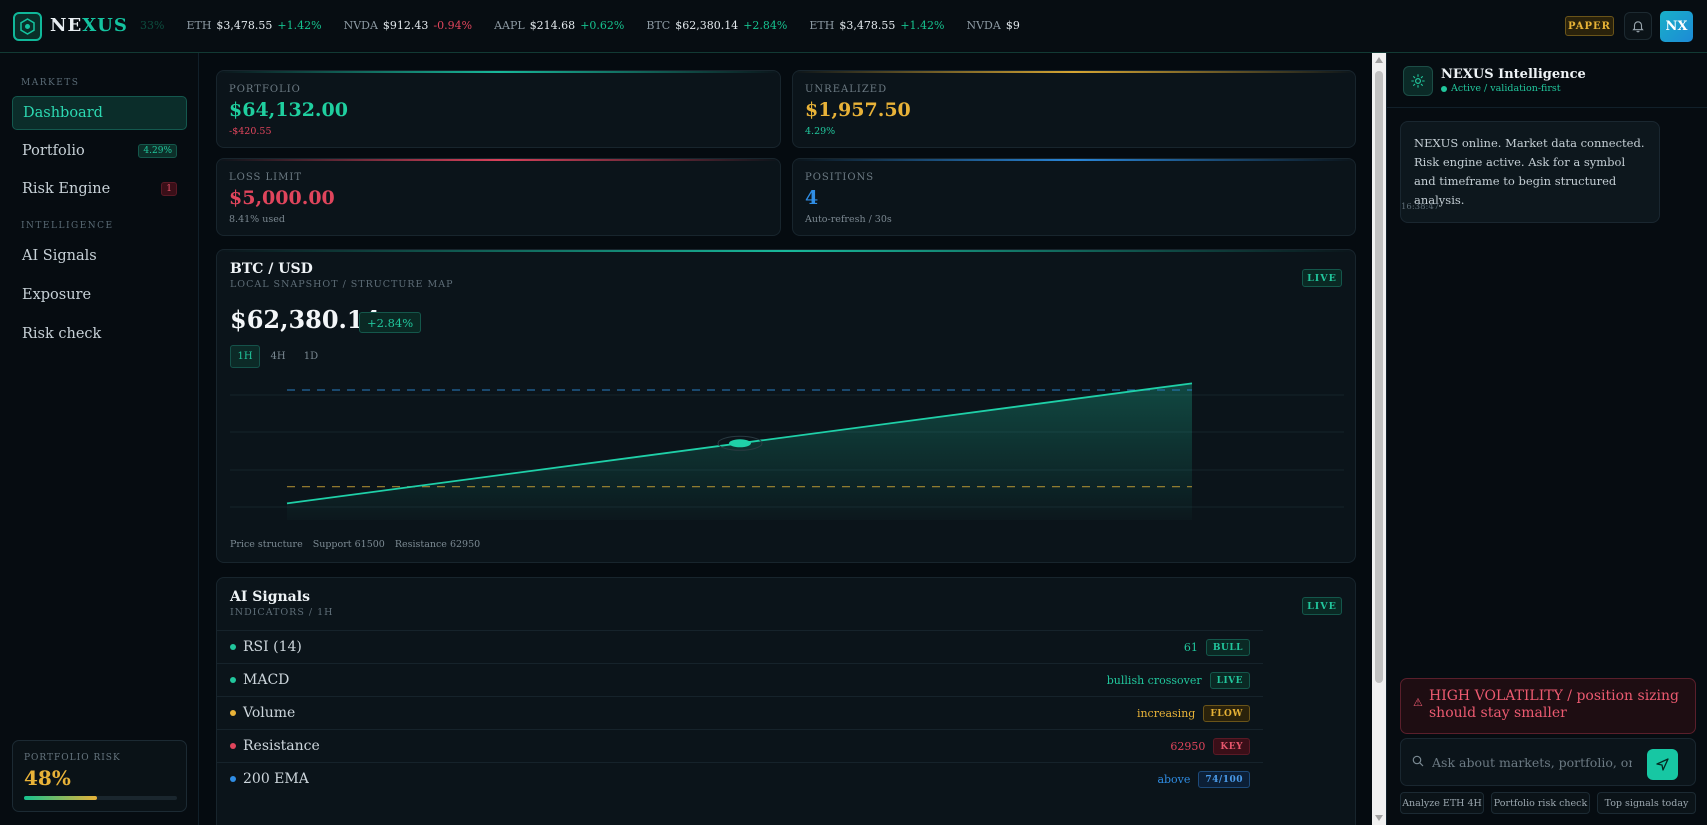 The width and height of the screenshot is (1707, 825). What do you see at coordinates (1662, 764) in the screenshot?
I see `send-button` at bounding box center [1662, 764].